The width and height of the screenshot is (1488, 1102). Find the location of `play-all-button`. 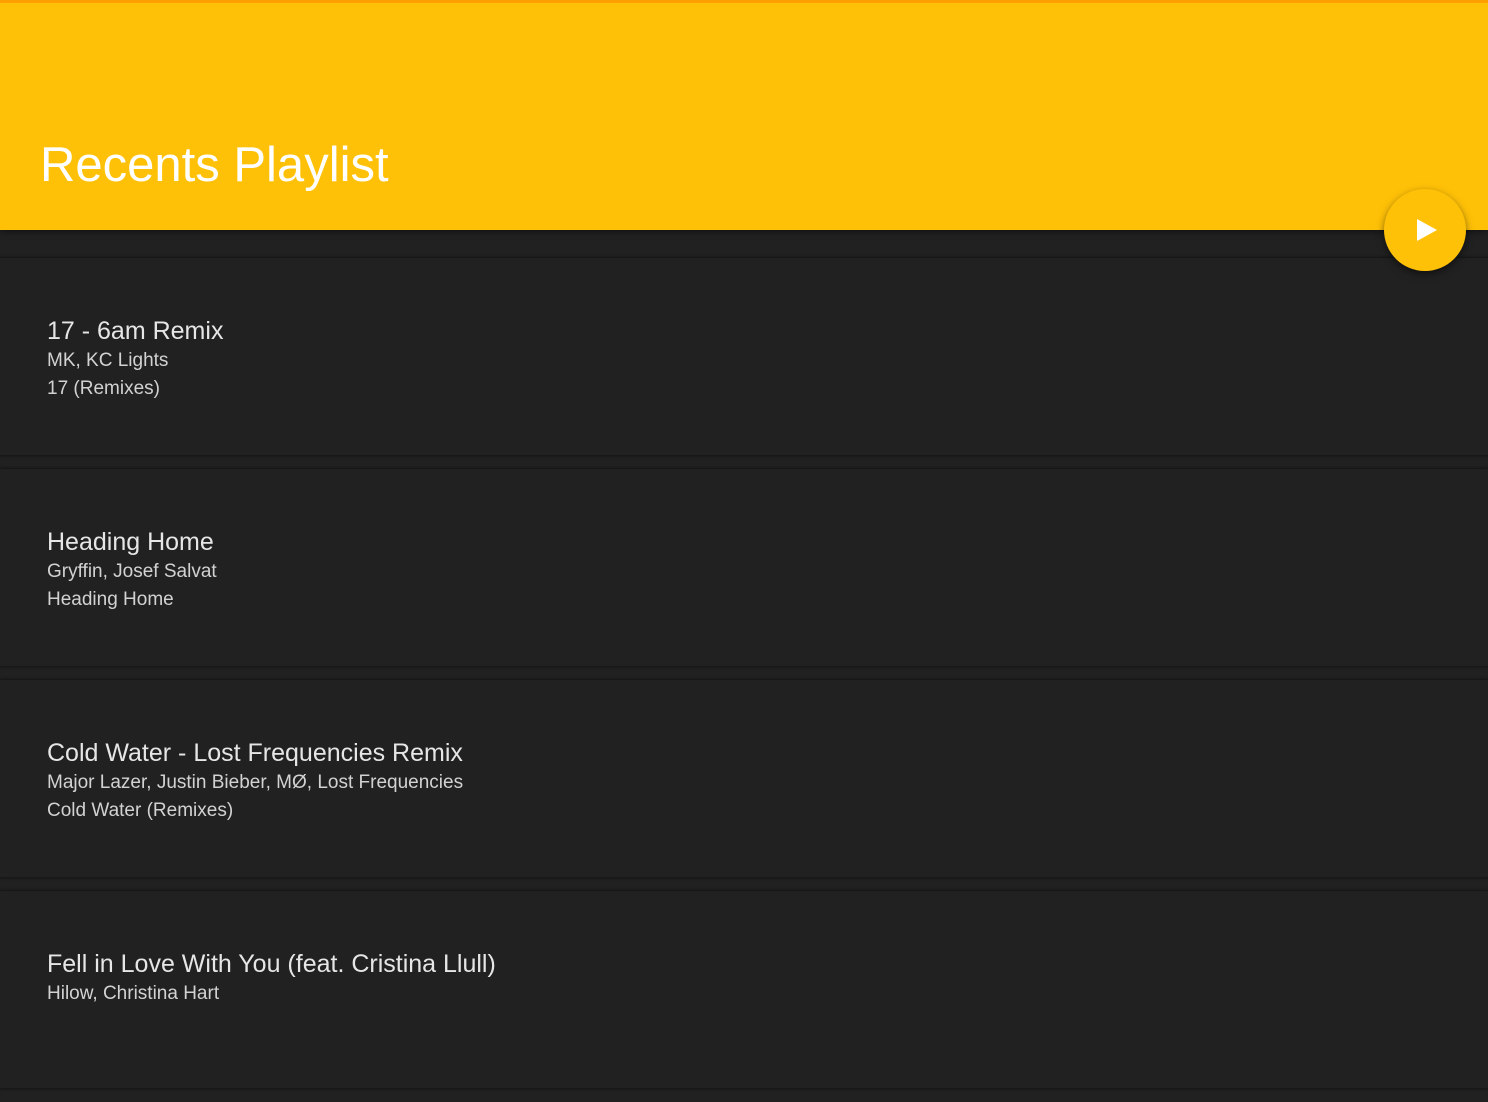

play-all-button is located at coordinates (1425, 230).